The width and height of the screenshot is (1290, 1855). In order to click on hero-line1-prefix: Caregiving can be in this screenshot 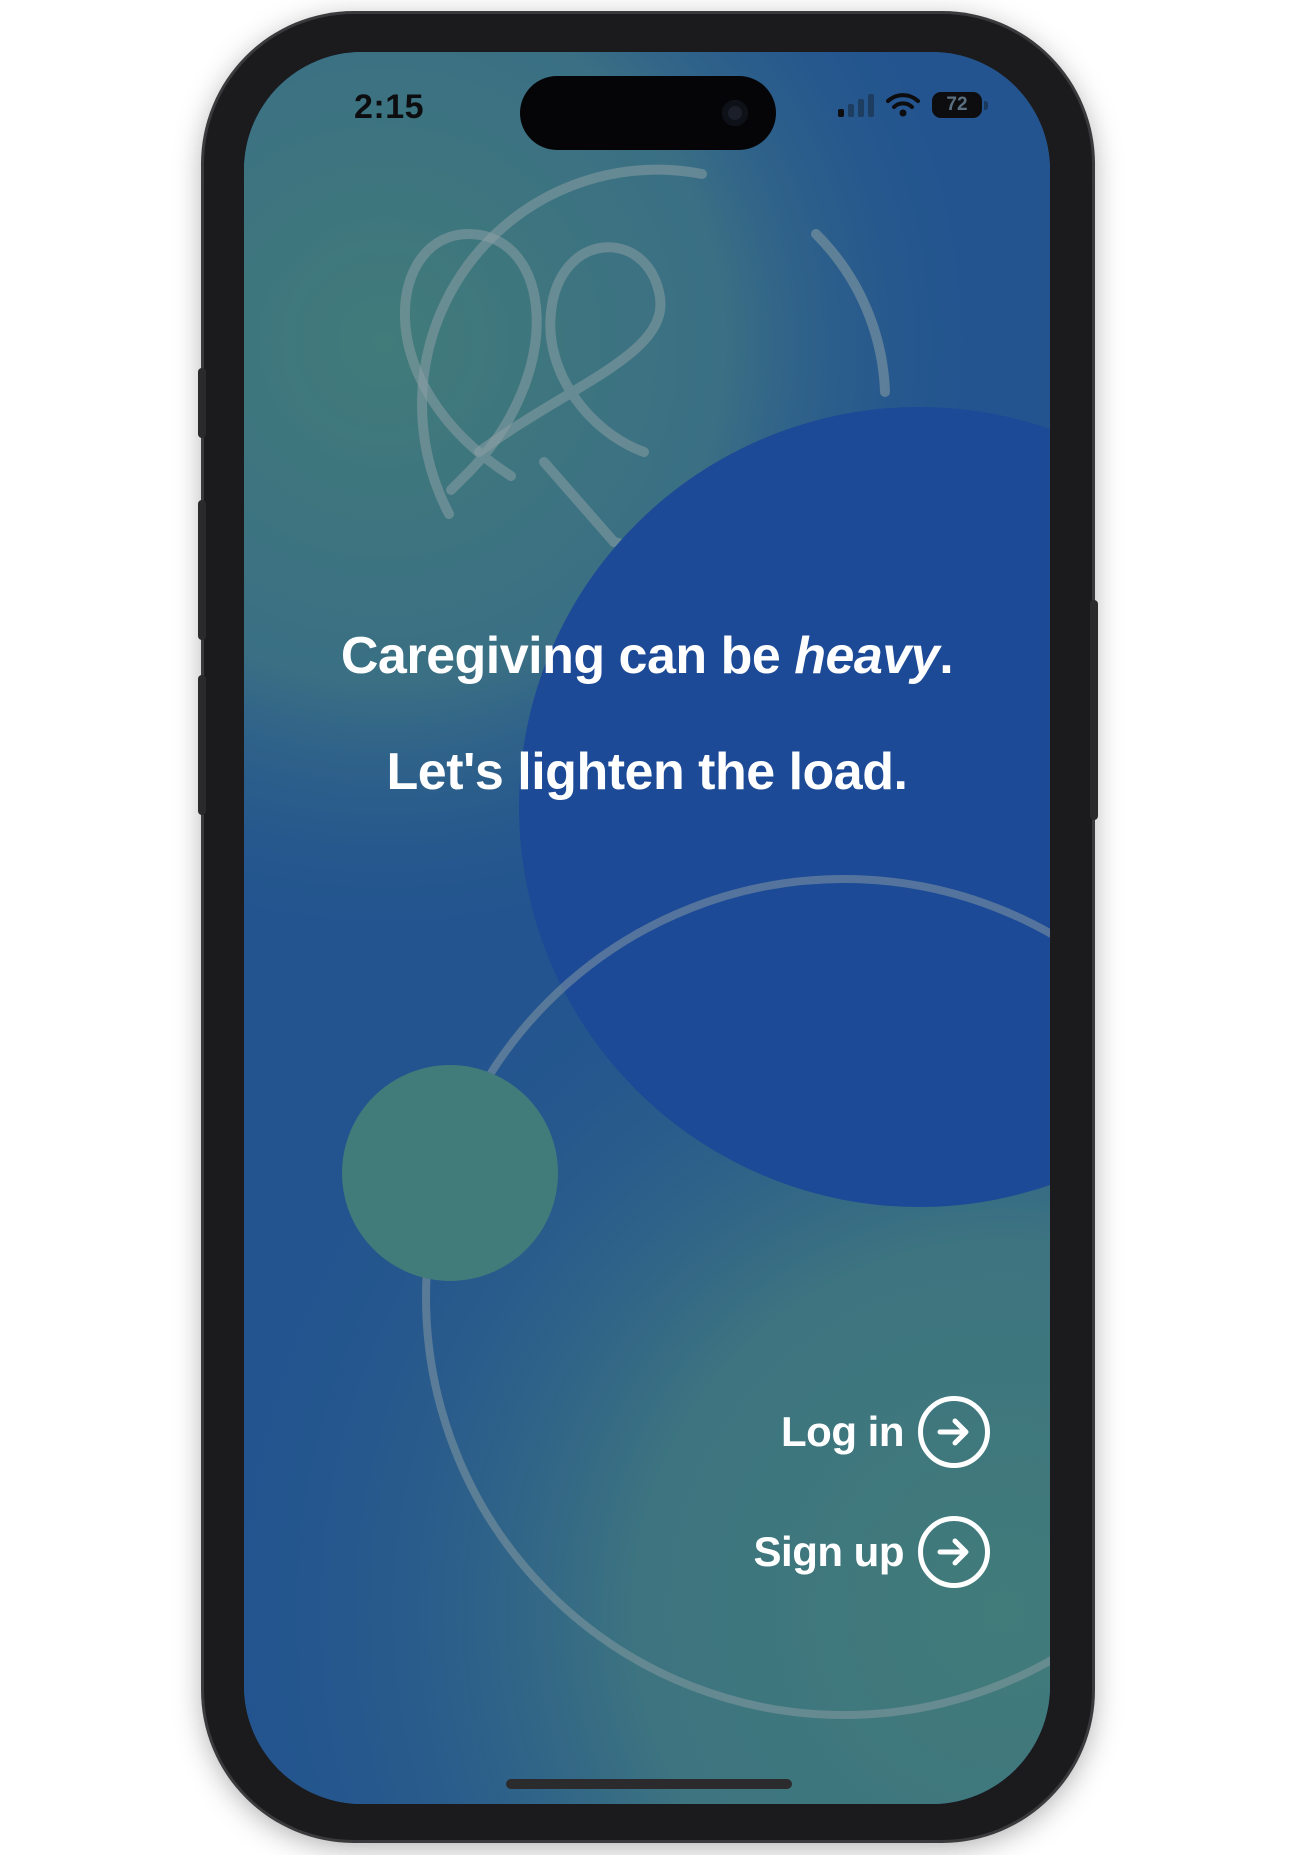, I will do `click(567, 656)`.